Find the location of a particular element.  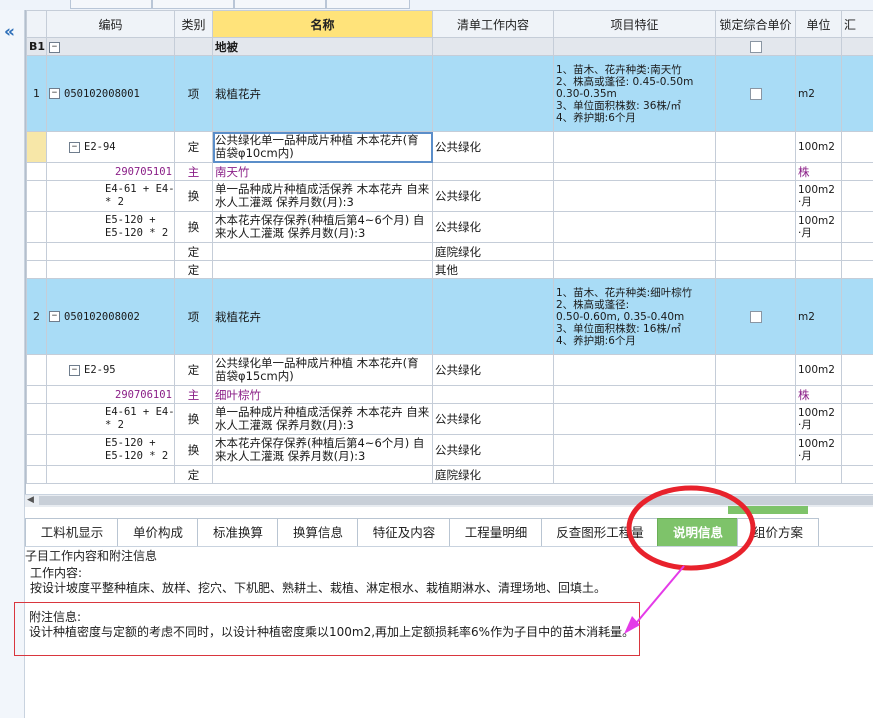

column-header-code: 编码 is located at coordinates (110, 24).